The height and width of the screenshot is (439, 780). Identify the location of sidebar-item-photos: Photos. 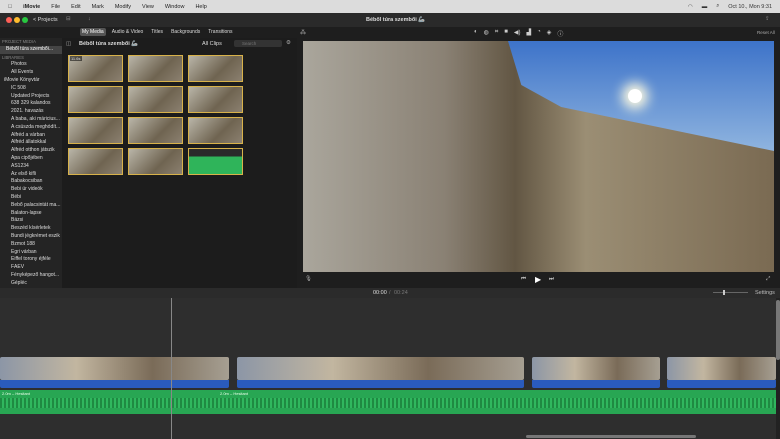
(31, 65).